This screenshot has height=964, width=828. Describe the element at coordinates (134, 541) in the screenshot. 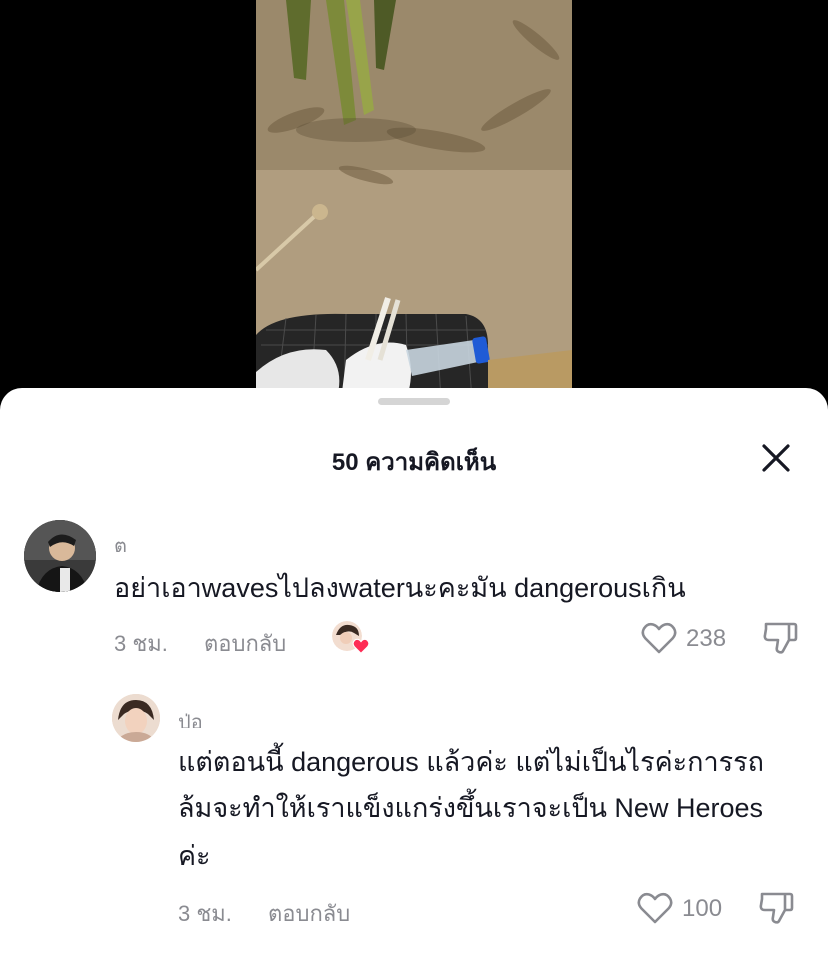

I see `comment-username: ต` at that location.